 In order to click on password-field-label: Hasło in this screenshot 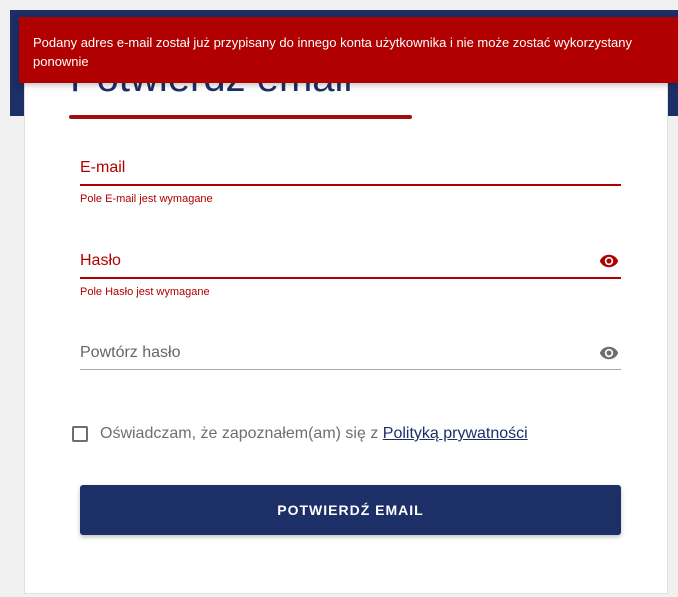, I will do `click(100, 260)`.